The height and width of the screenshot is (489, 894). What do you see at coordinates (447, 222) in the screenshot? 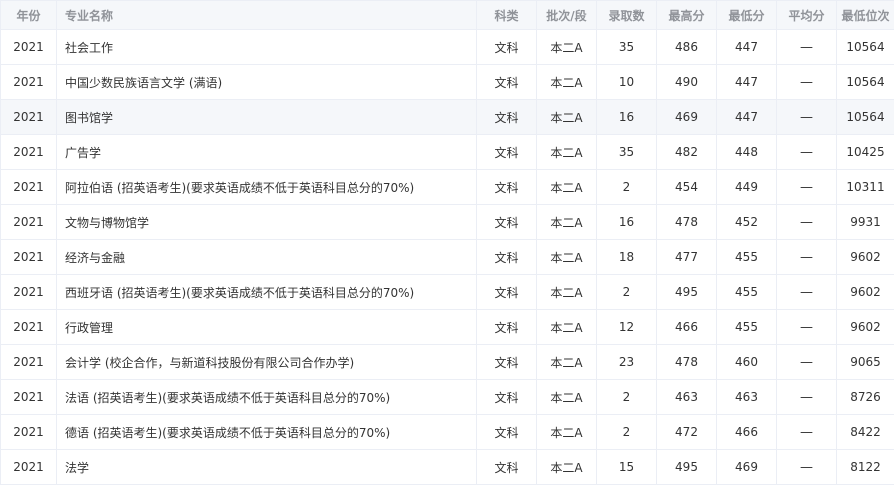
I see `table-row: 2021 文物与博物馆学 文科 本二A 16 478 452 — 9931` at bounding box center [447, 222].